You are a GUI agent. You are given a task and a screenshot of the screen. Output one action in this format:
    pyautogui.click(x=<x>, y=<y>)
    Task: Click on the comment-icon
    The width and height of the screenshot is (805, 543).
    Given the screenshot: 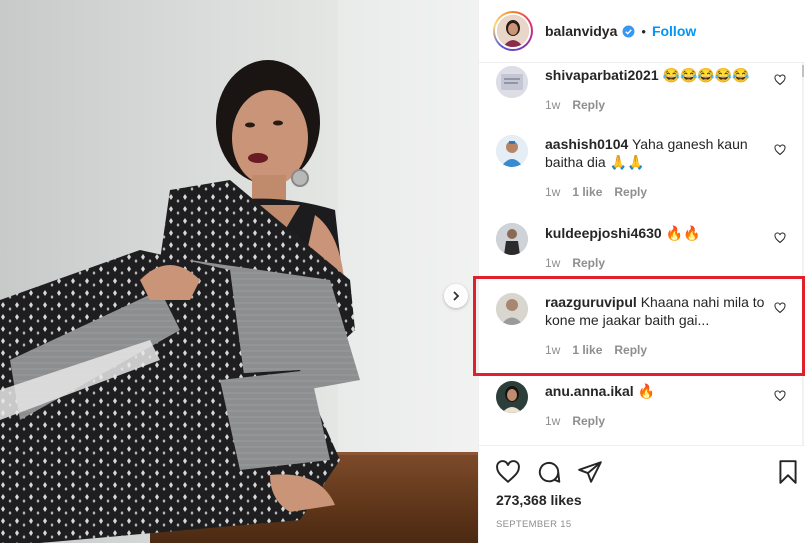 What is the action you would take?
    pyautogui.click(x=549, y=472)
    